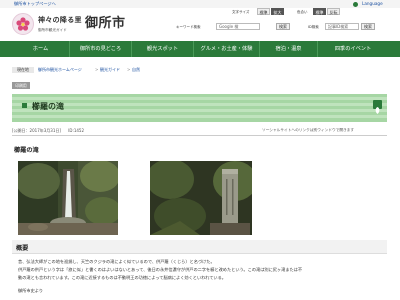 This screenshot has height=300, width=400. Describe the element at coordinates (48, 106) in the screenshot. I see `page-title: 櫛羅の滝` at that location.